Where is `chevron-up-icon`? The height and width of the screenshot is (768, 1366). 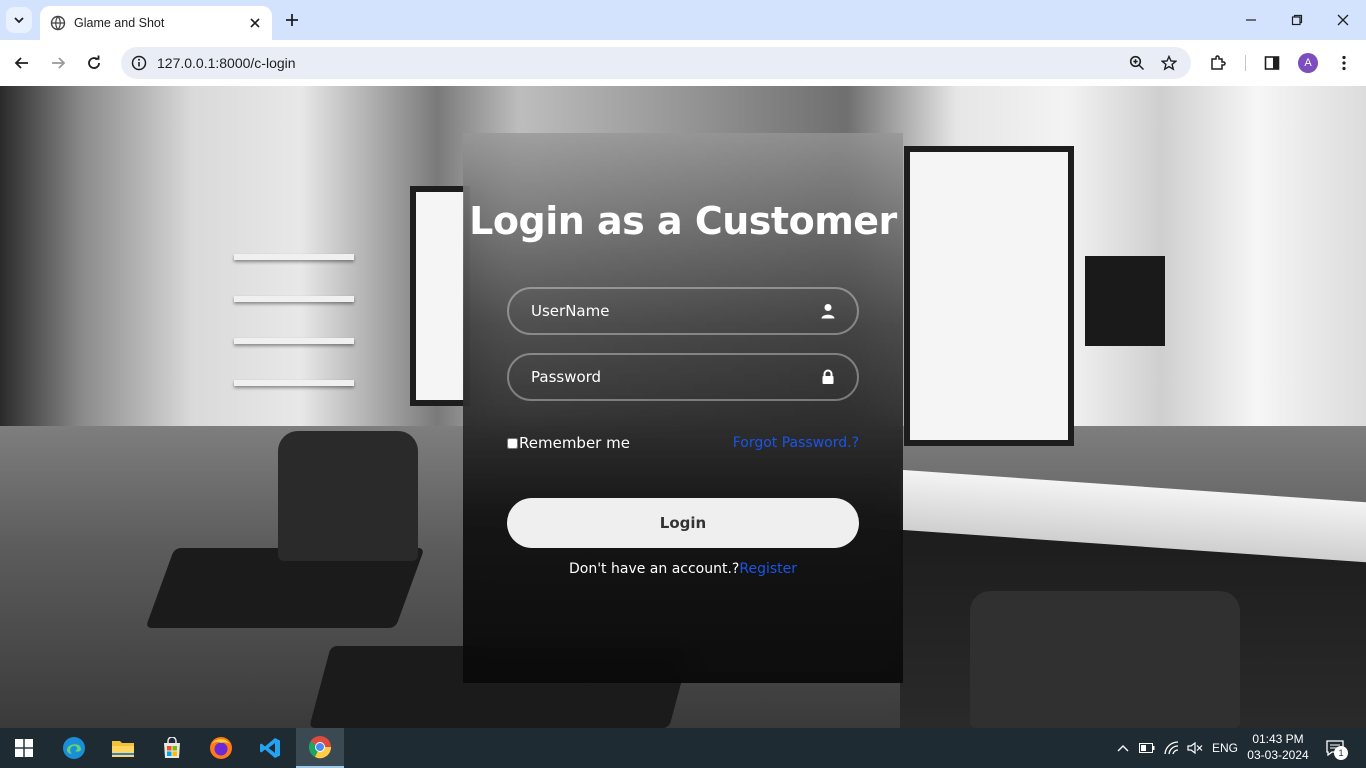
chevron-up-icon is located at coordinates (1123, 748).